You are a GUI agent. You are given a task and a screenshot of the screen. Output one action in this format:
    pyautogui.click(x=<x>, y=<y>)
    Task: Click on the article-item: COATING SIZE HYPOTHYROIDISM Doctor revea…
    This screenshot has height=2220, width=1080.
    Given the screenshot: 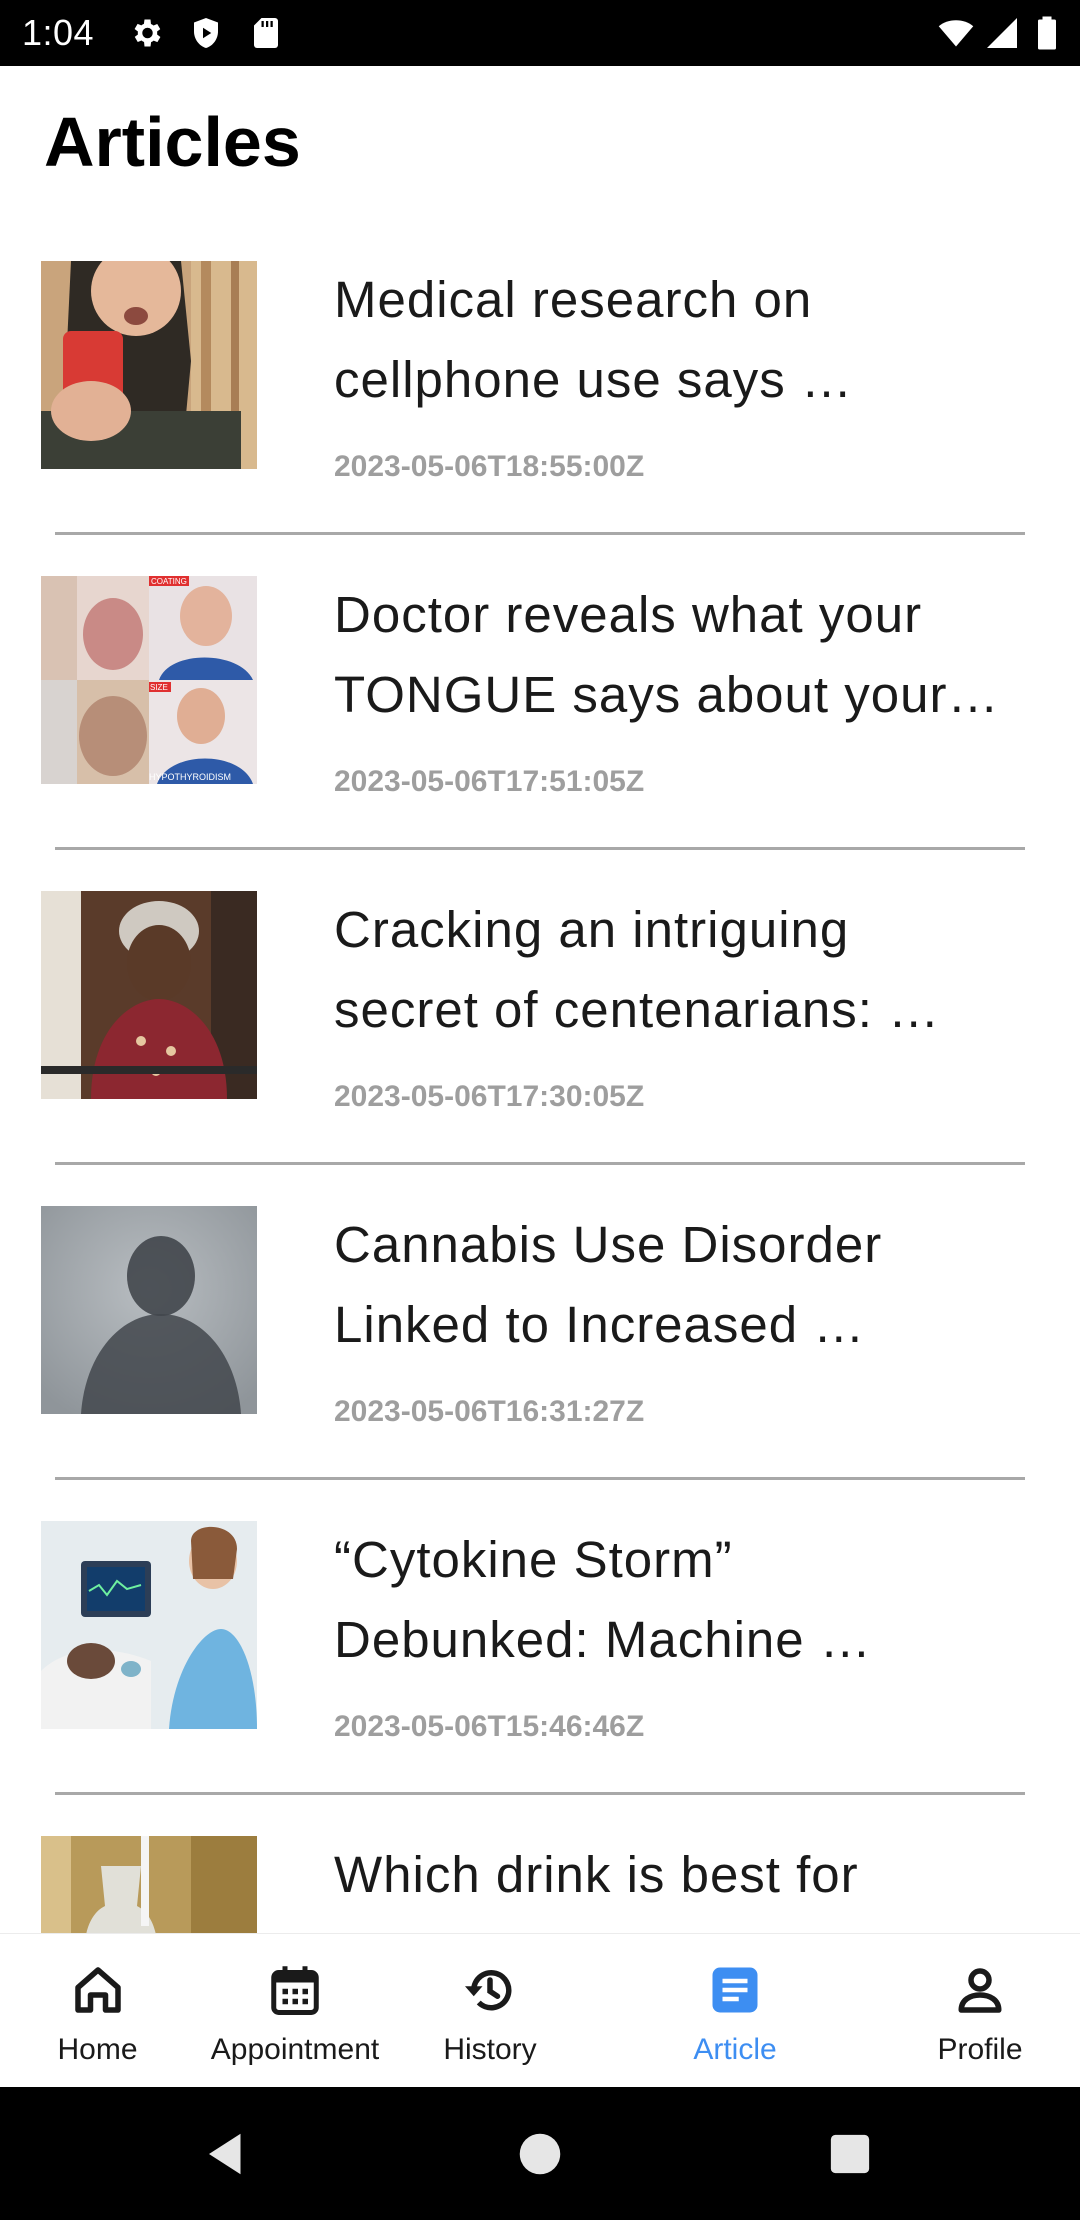 What is the action you would take?
    pyautogui.click(x=540, y=702)
    